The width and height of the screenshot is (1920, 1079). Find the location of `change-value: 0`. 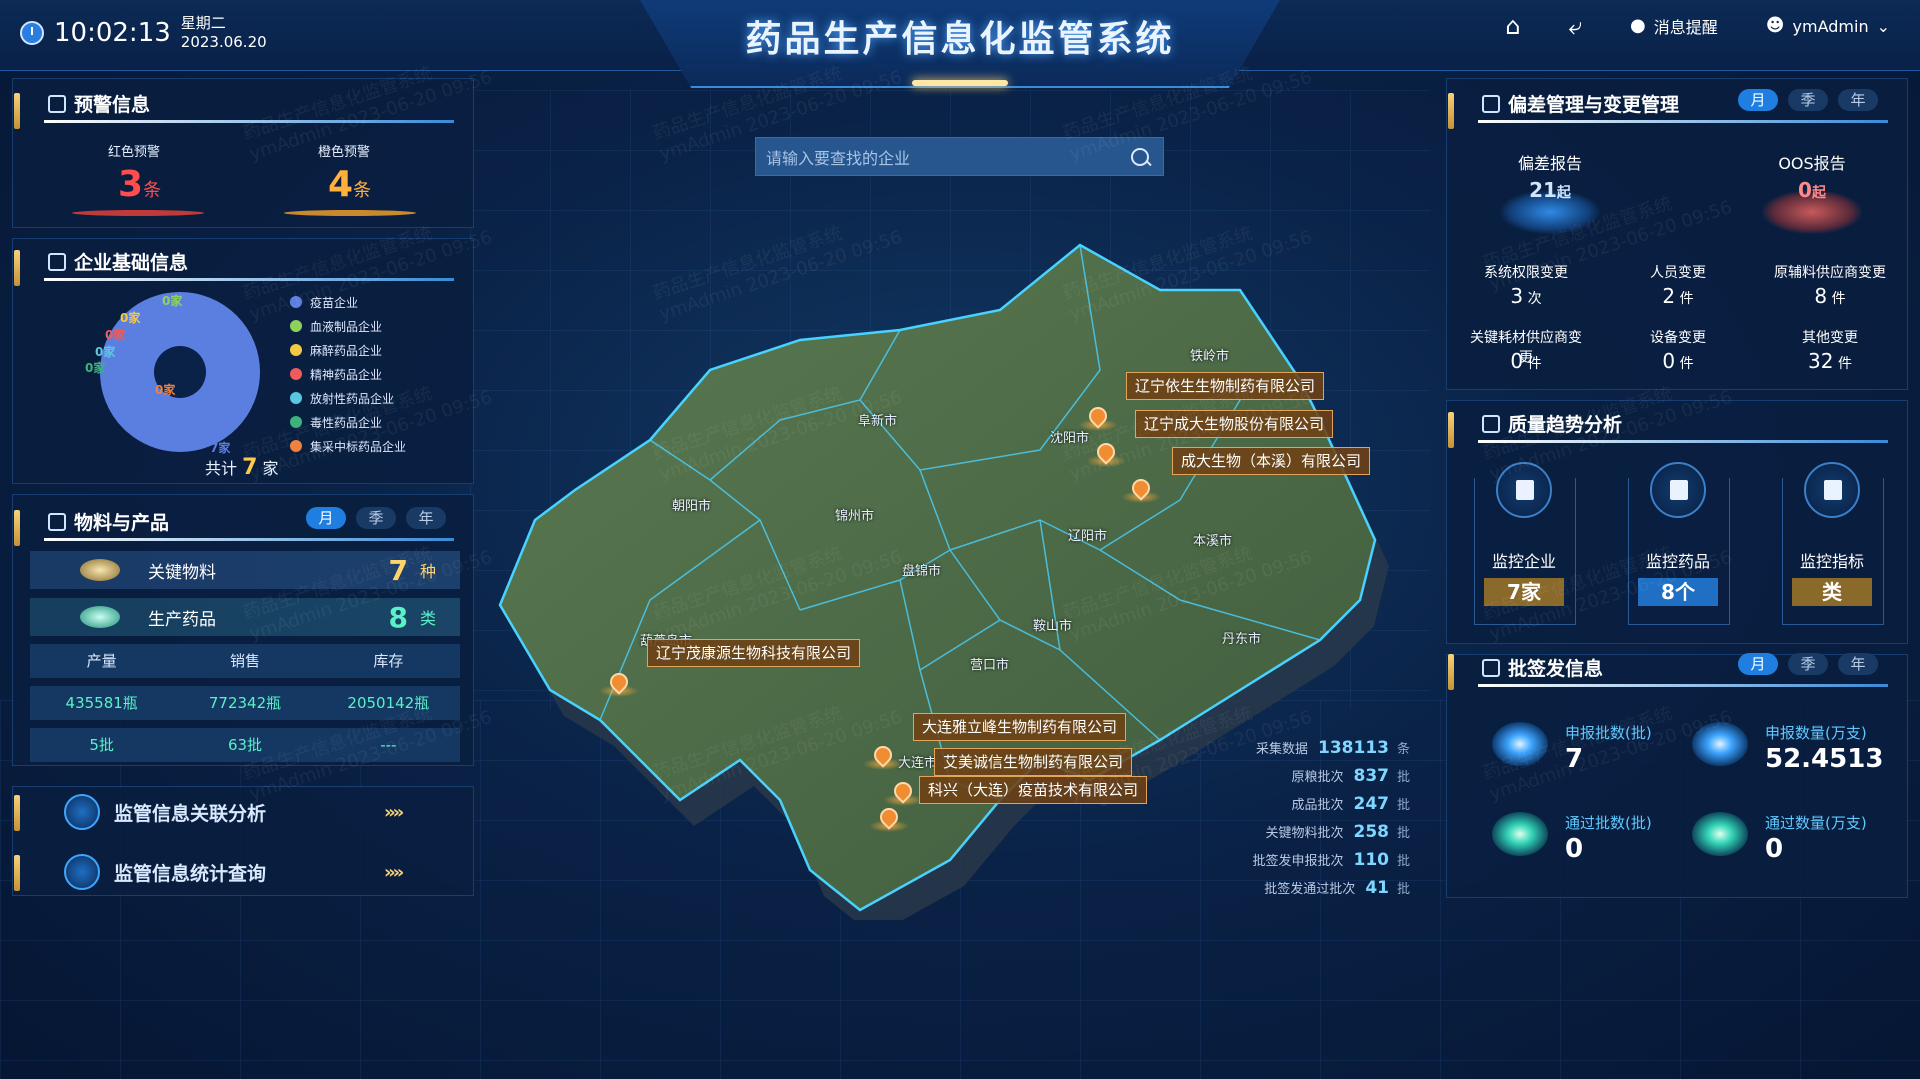

change-value: 0 is located at coordinates (1517, 361).